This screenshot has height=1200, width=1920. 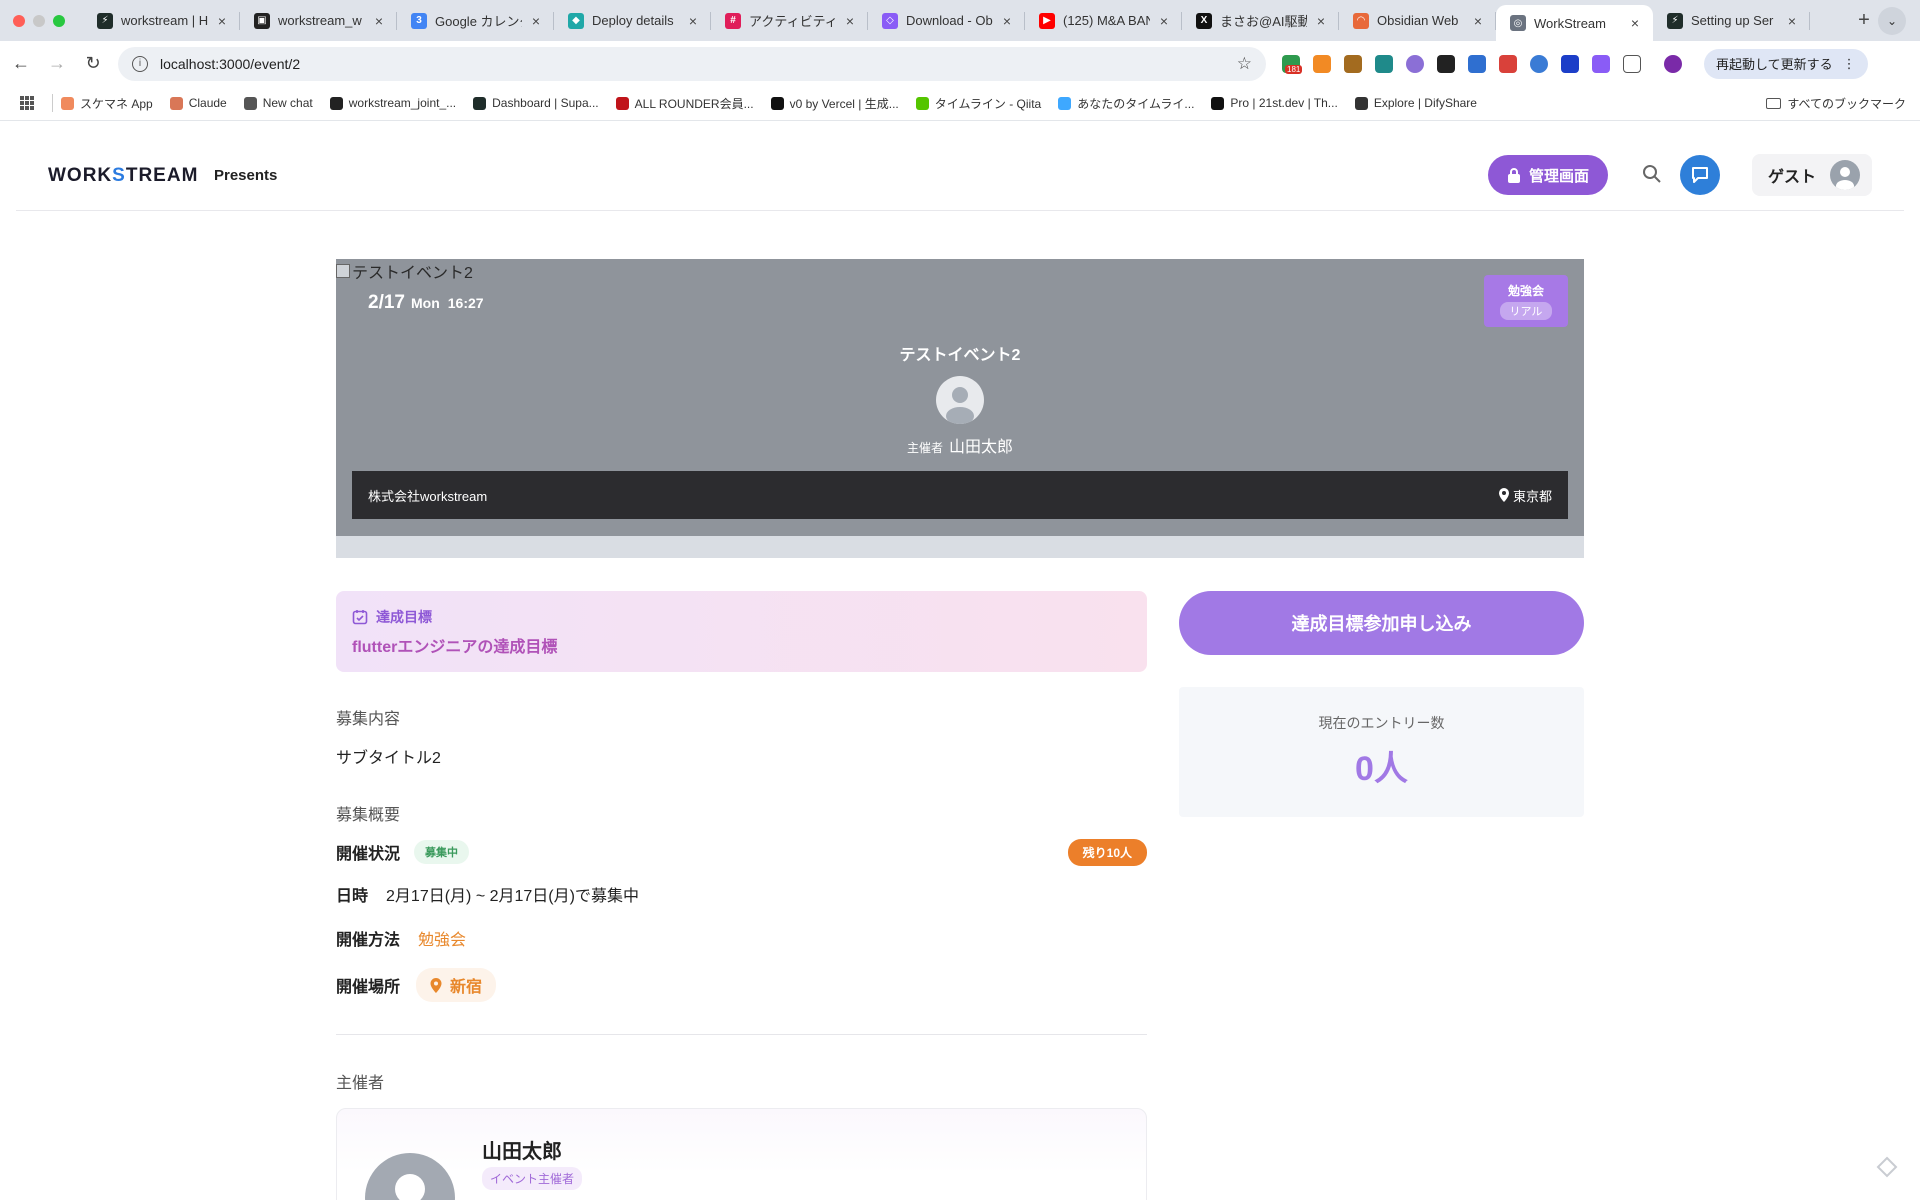 What do you see at coordinates (1836, 103) in the screenshot?
I see `all-bookmarks-button: すべてのブックマーク` at bounding box center [1836, 103].